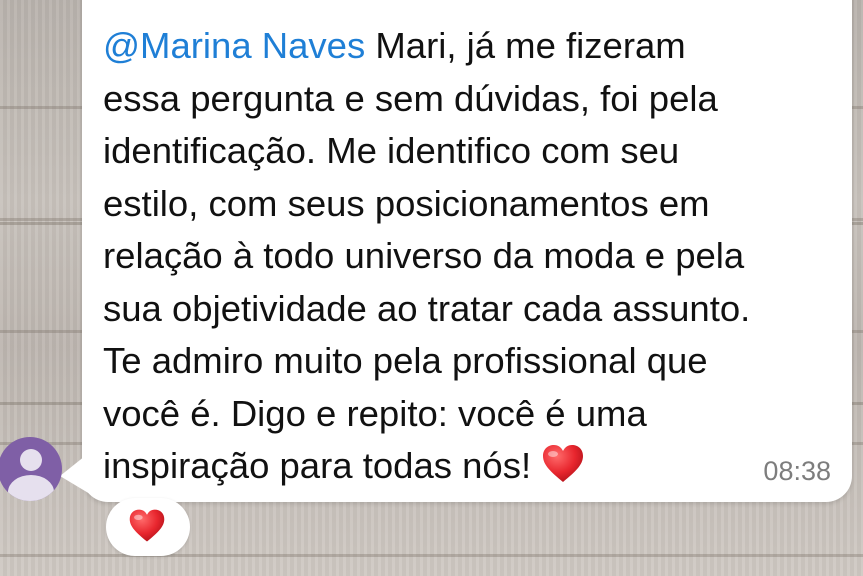  I want to click on avatar-body, so click(31, 488).